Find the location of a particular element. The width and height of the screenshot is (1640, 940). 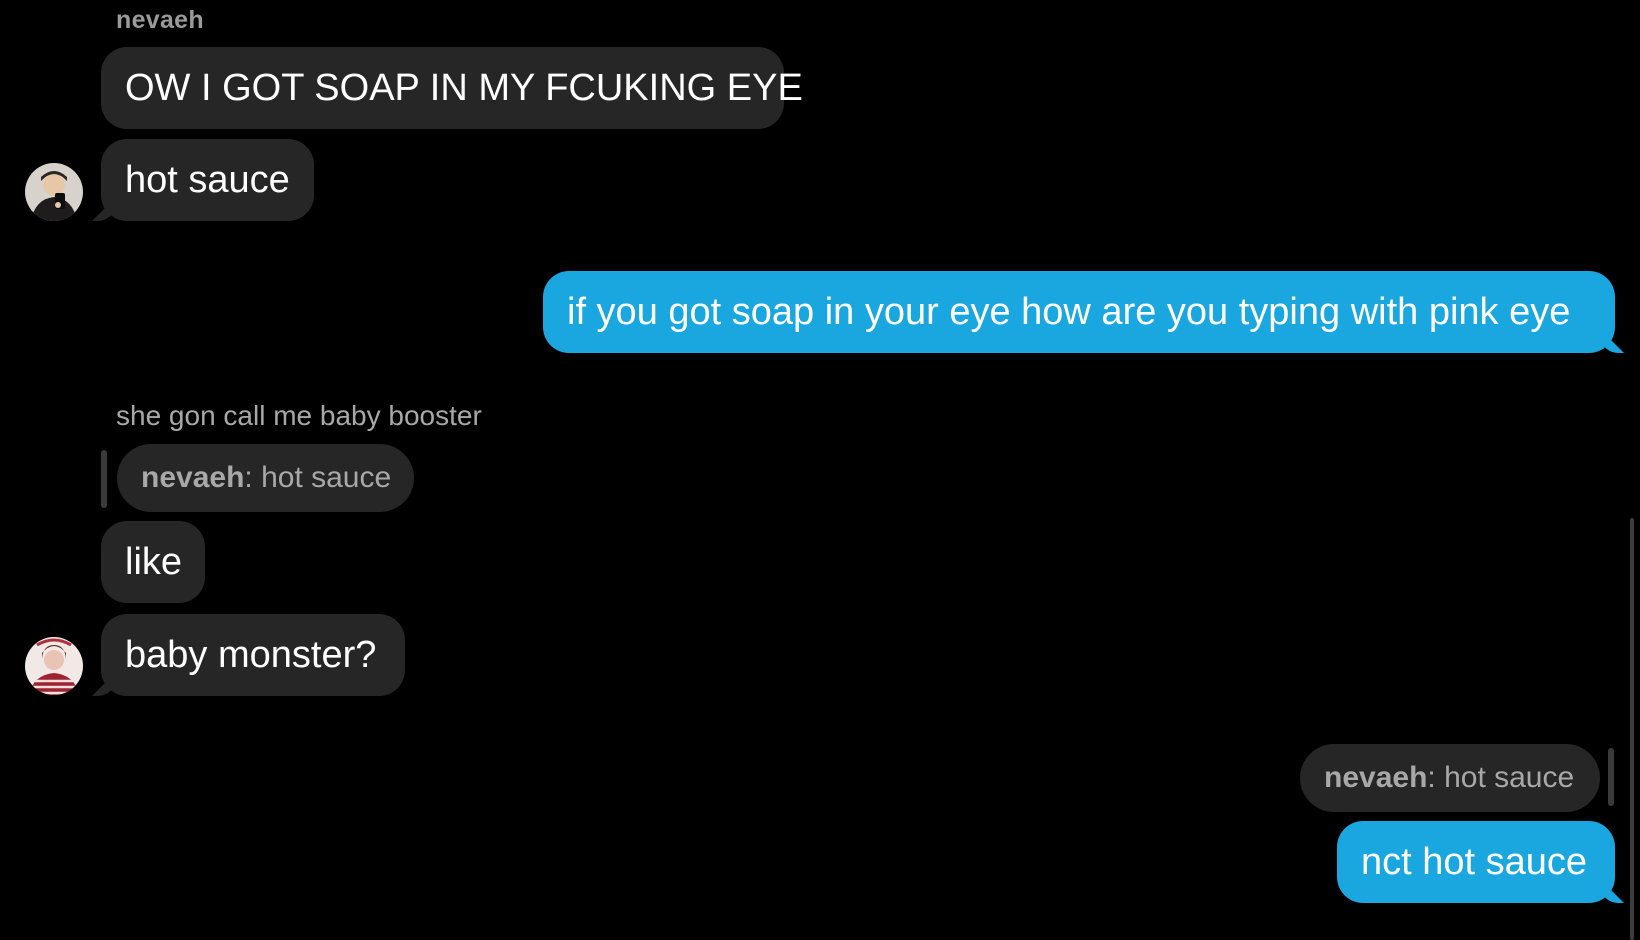

reply-caption: she gon call me baby booster is located at coordinates (299, 415).